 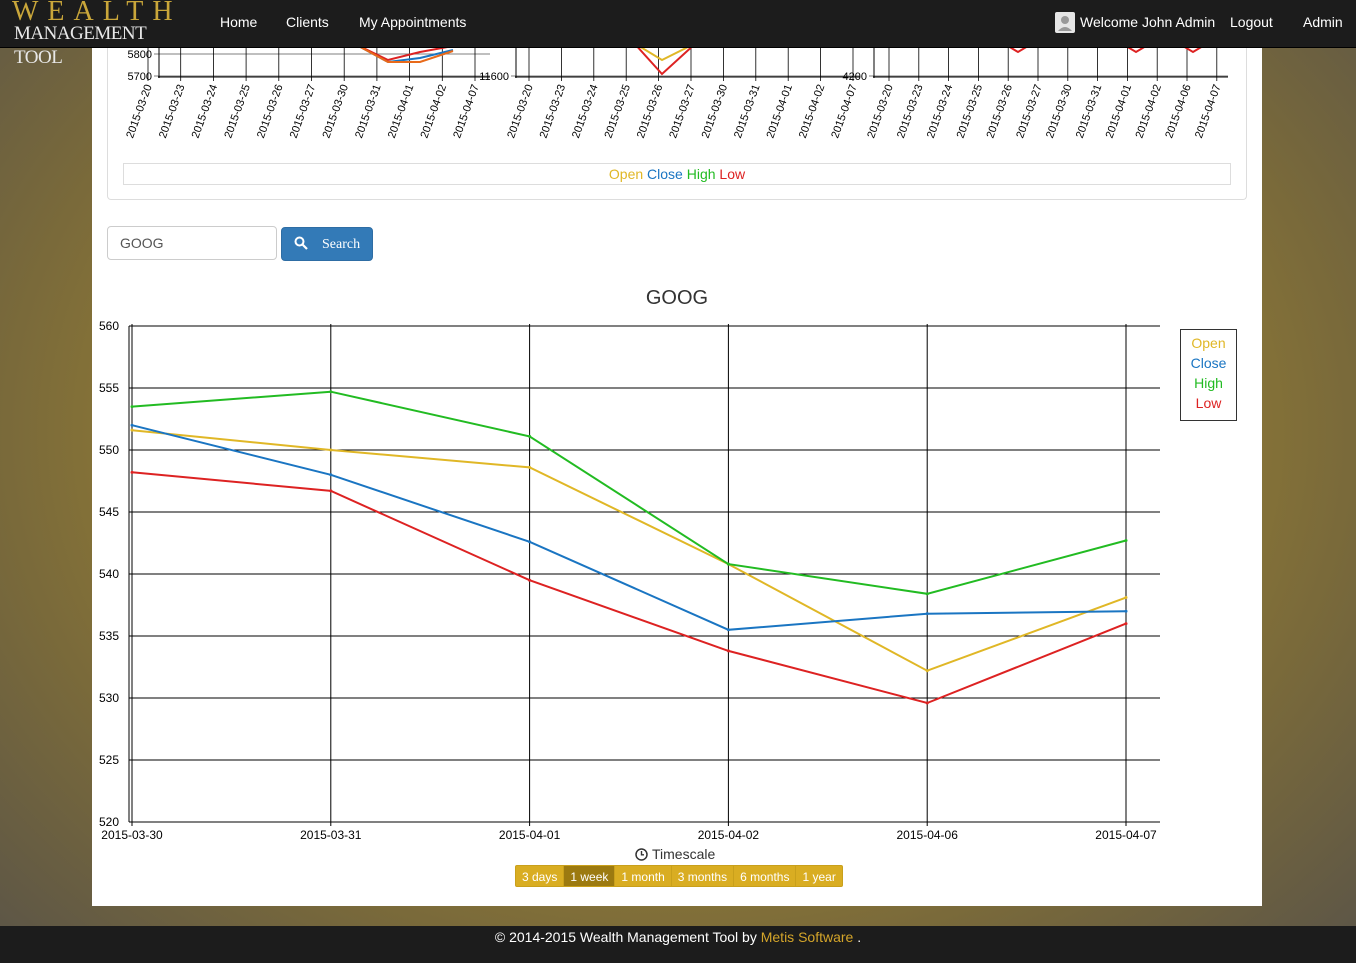 I want to click on legend-open: Open, so click(x=626, y=174).